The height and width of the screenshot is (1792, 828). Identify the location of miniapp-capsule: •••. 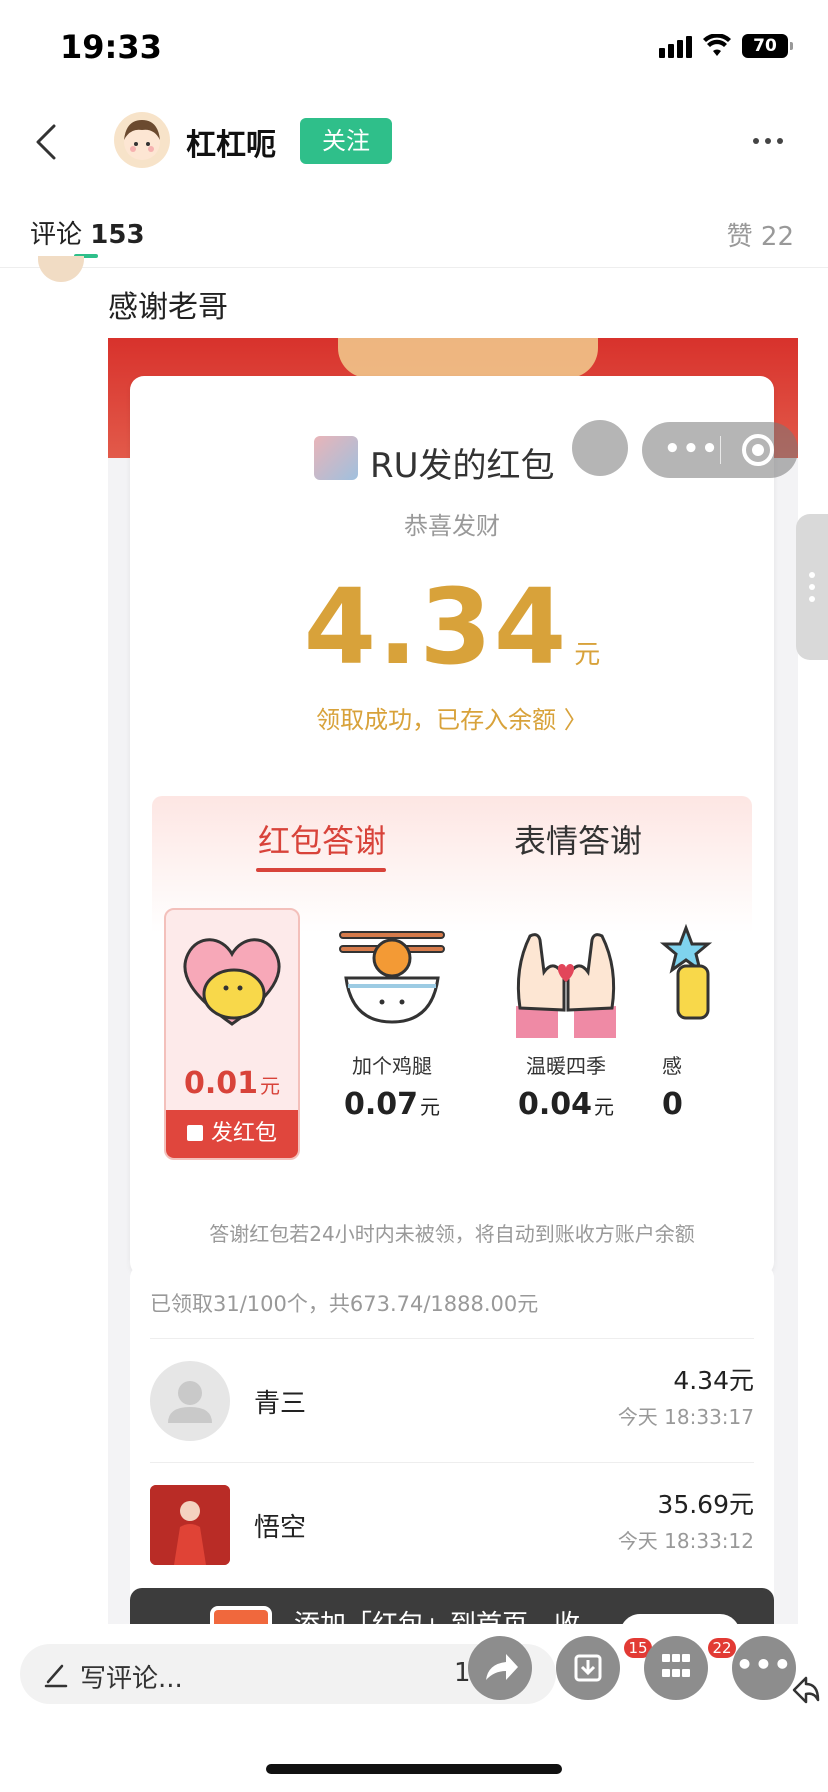
(720, 450).